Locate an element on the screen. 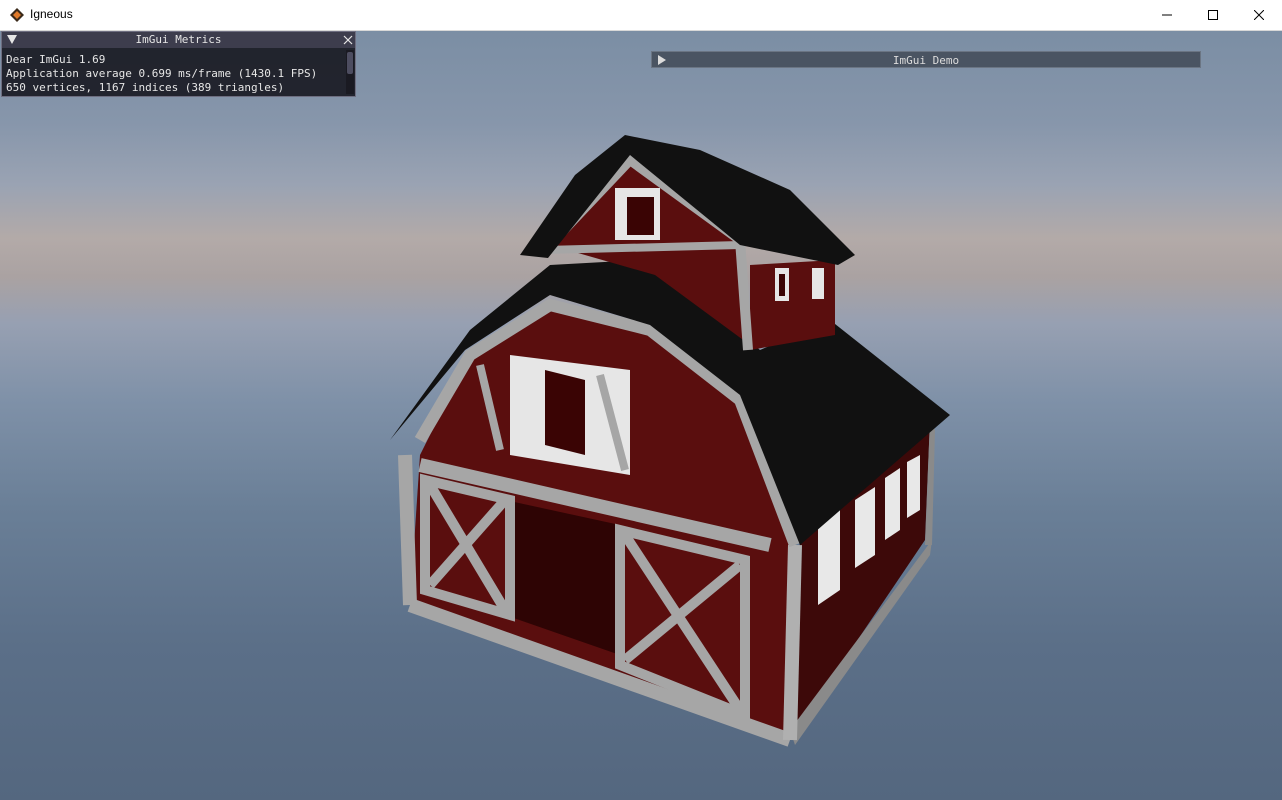 The width and height of the screenshot is (1282, 800). maximize-icon is located at coordinates (1213, 15).